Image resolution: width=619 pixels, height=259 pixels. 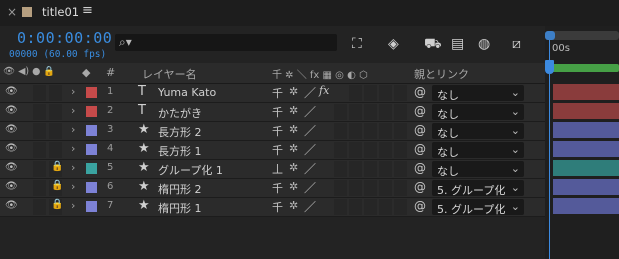 I want to click on layer-row: 👁 🔒 › 6 ★ 楕円形 2 千 ✲ ／ @ 5. グループ化 ⌄, so click(x=272, y=188).